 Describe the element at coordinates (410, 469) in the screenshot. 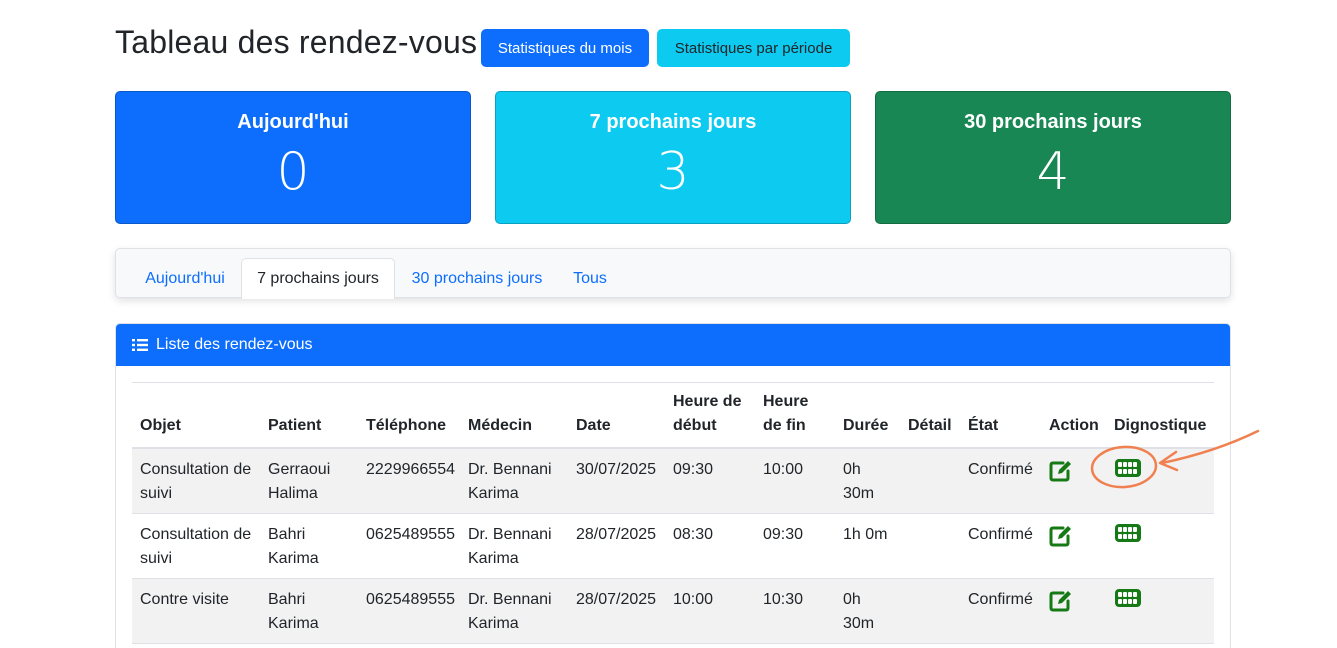

I see `cell-telephone: 2229966554` at that location.